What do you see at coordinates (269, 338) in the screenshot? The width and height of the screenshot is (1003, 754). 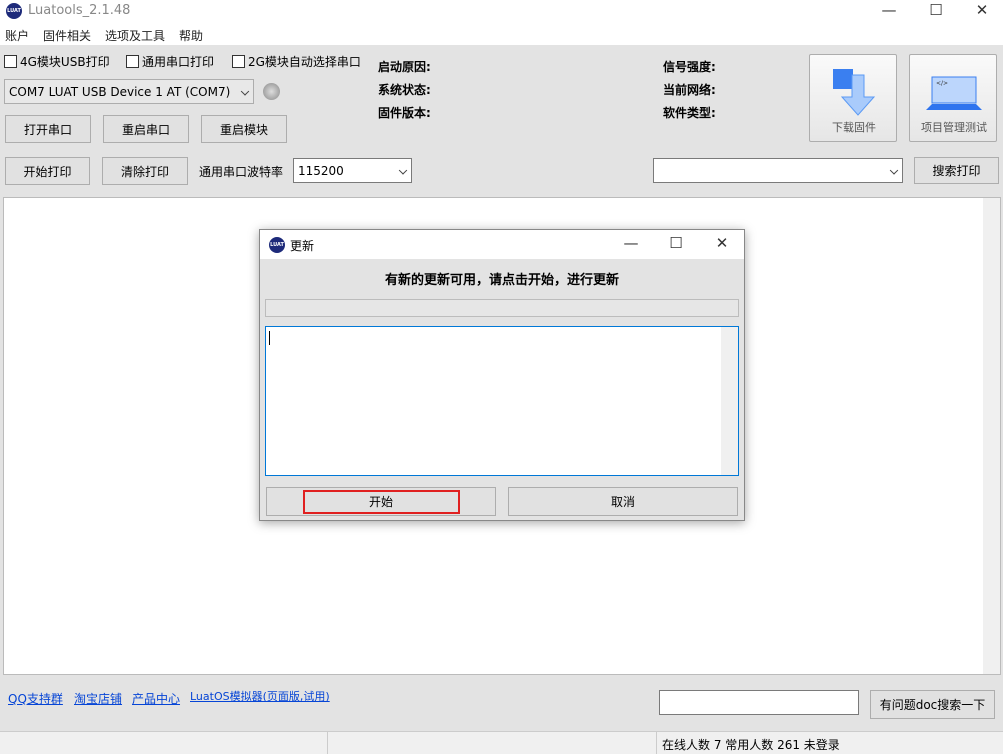 I see `text-cursor` at bounding box center [269, 338].